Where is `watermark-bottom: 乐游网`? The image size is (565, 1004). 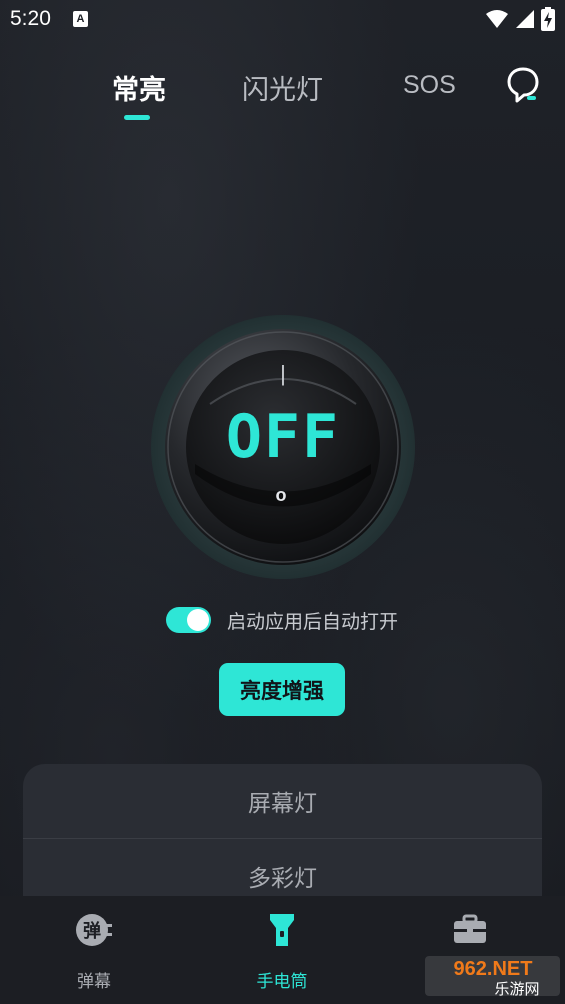
watermark-bottom: 乐游网 is located at coordinates (516, 989).